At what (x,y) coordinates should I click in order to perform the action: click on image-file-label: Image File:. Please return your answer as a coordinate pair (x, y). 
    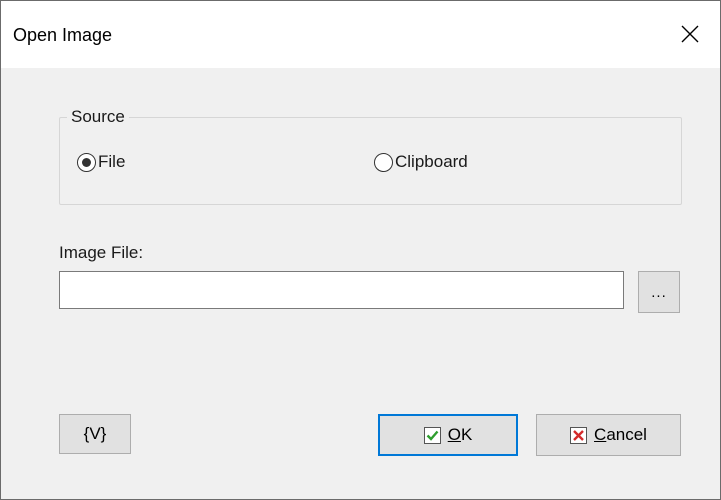
    Looking at the image, I should click on (101, 252).